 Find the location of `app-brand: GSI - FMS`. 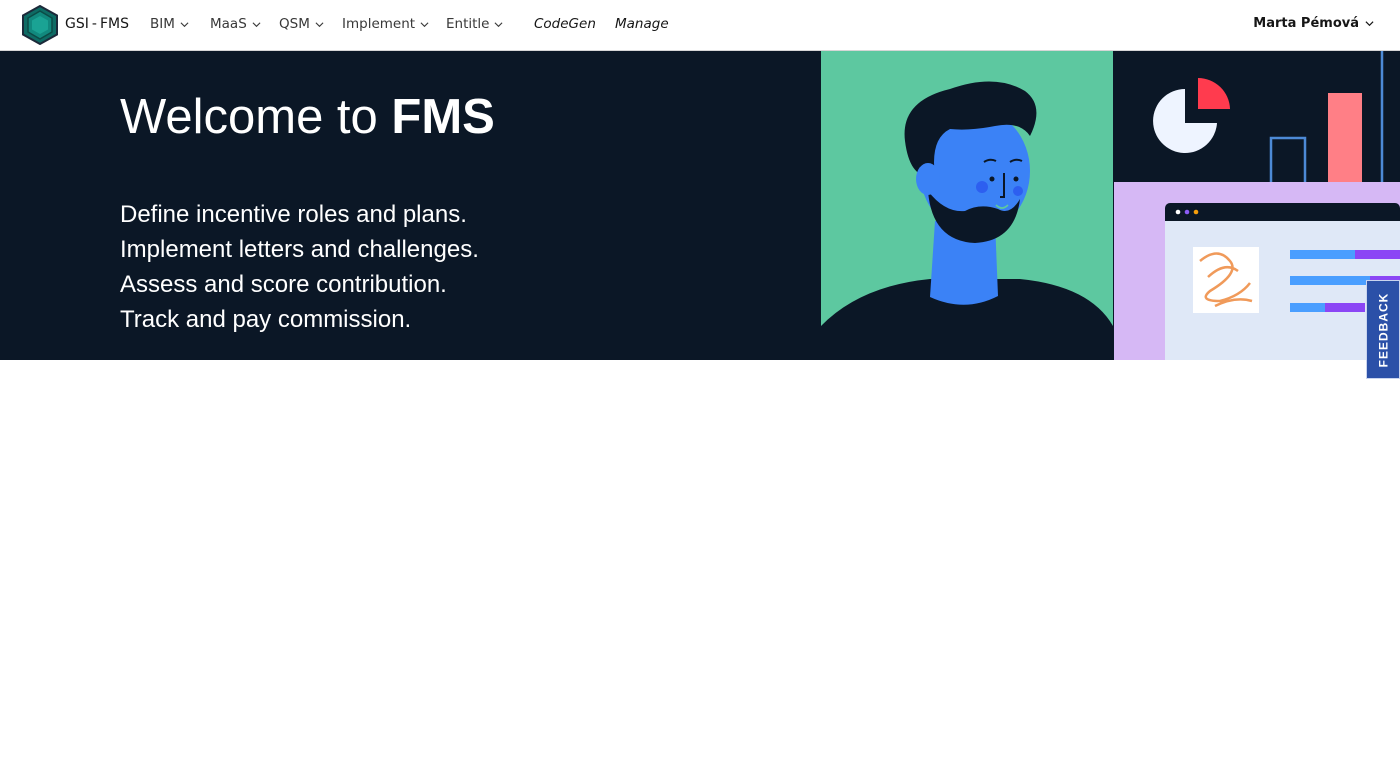

app-brand: GSI - FMS is located at coordinates (97, 24).